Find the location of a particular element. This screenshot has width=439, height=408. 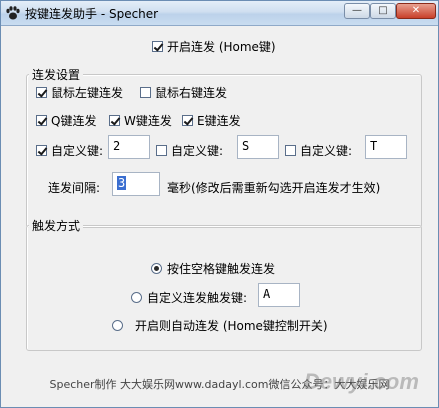

key-e-checkbox: E键连发 is located at coordinates (211, 120).